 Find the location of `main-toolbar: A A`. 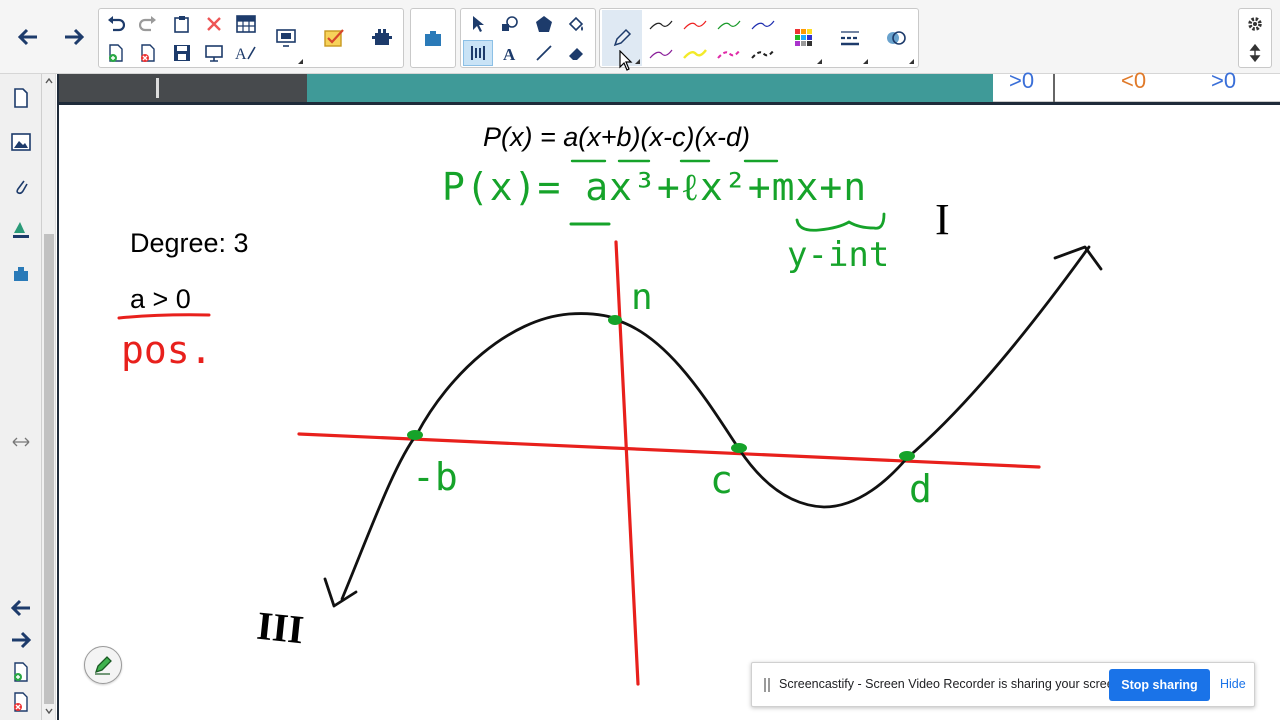

main-toolbar: A A is located at coordinates (640, 37).